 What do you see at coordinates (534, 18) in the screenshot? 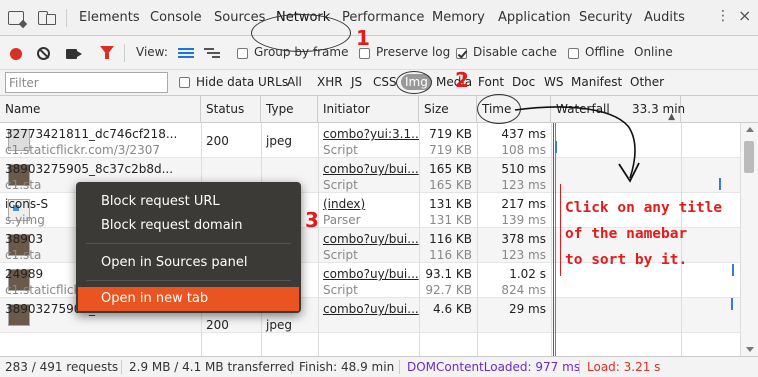
I see `tab-application: Application` at bounding box center [534, 18].